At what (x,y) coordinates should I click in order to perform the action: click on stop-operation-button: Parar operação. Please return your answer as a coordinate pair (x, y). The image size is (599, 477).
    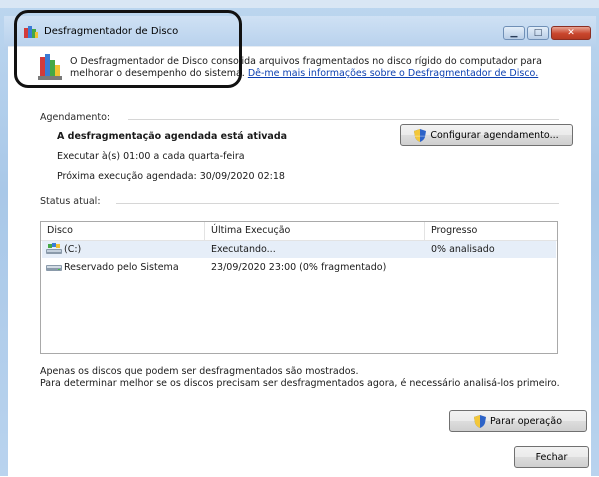
    Looking at the image, I should click on (518, 421).